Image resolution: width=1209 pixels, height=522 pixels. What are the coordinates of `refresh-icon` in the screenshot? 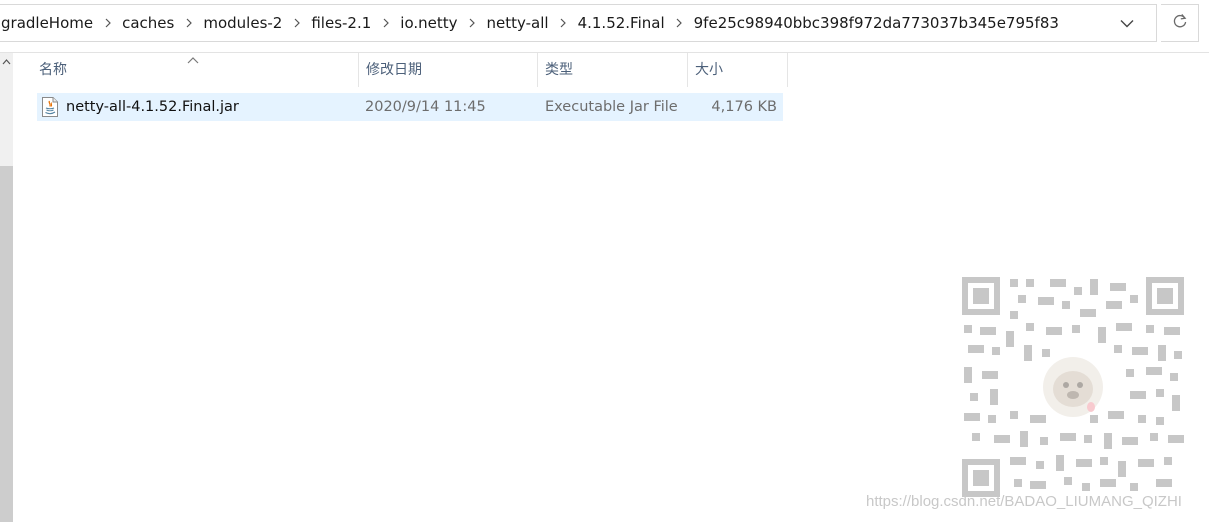 It's located at (1180, 23).